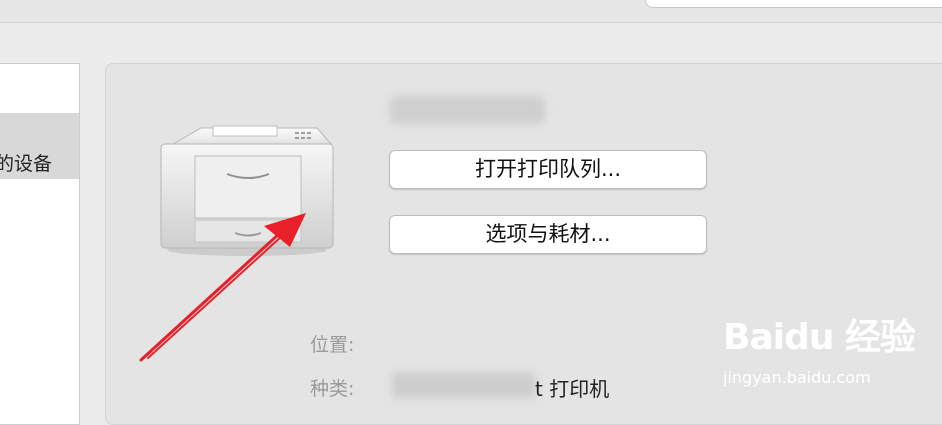 This screenshot has width=942, height=425. What do you see at coordinates (332, 389) in the screenshot?
I see `kind-label: 种类:` at bounding box center [332, 389].